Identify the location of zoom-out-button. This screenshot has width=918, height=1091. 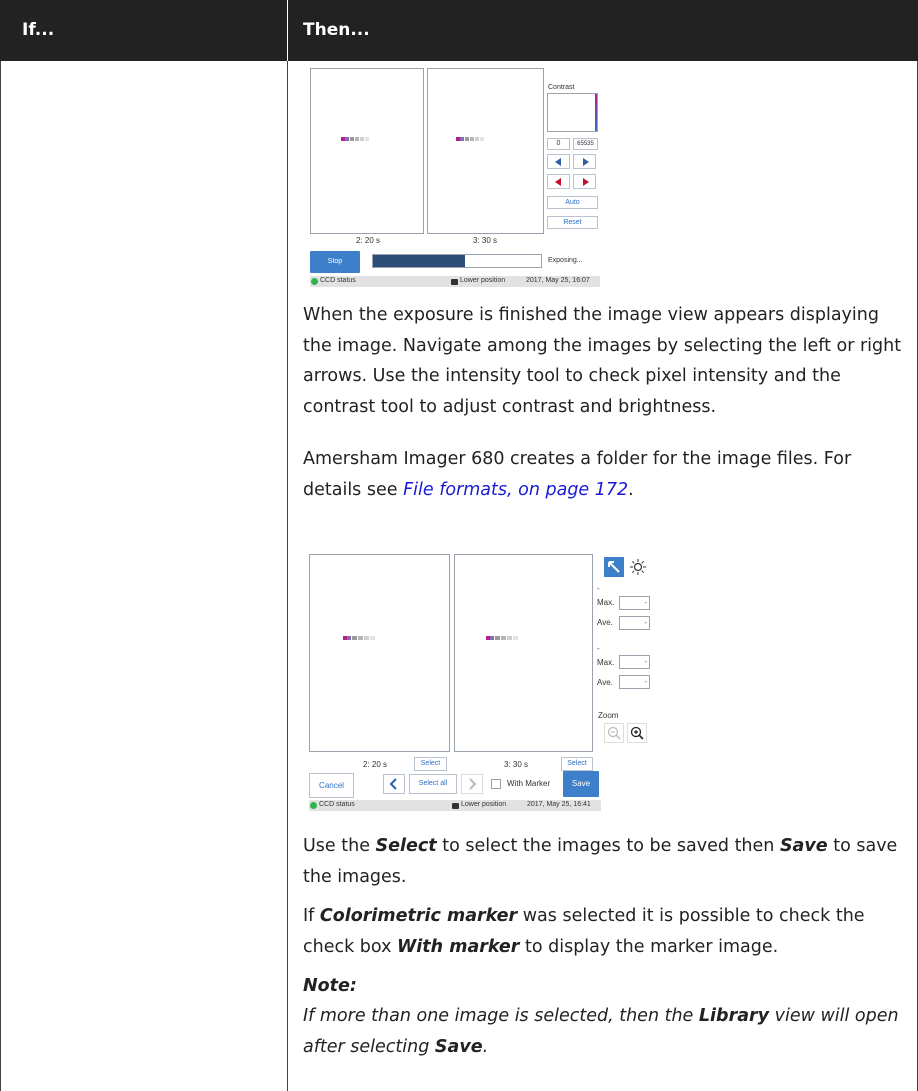
(614, 733).